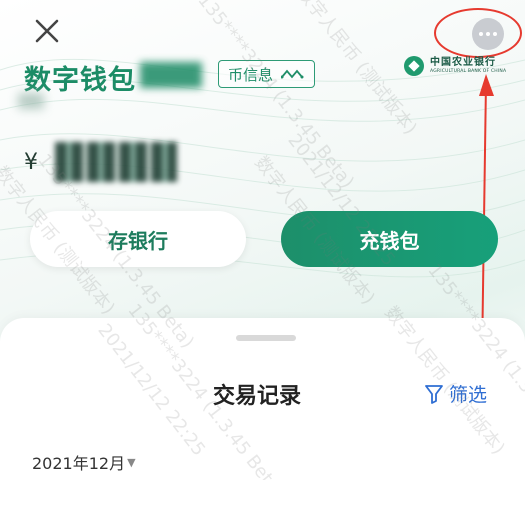 Image resolution: width=525 pixels, height=518 pixels. What do you see at coordinates (80, 80) in the screenshot?
I see `wallet-title: 数字钱包` at bounding box center [80, 80].